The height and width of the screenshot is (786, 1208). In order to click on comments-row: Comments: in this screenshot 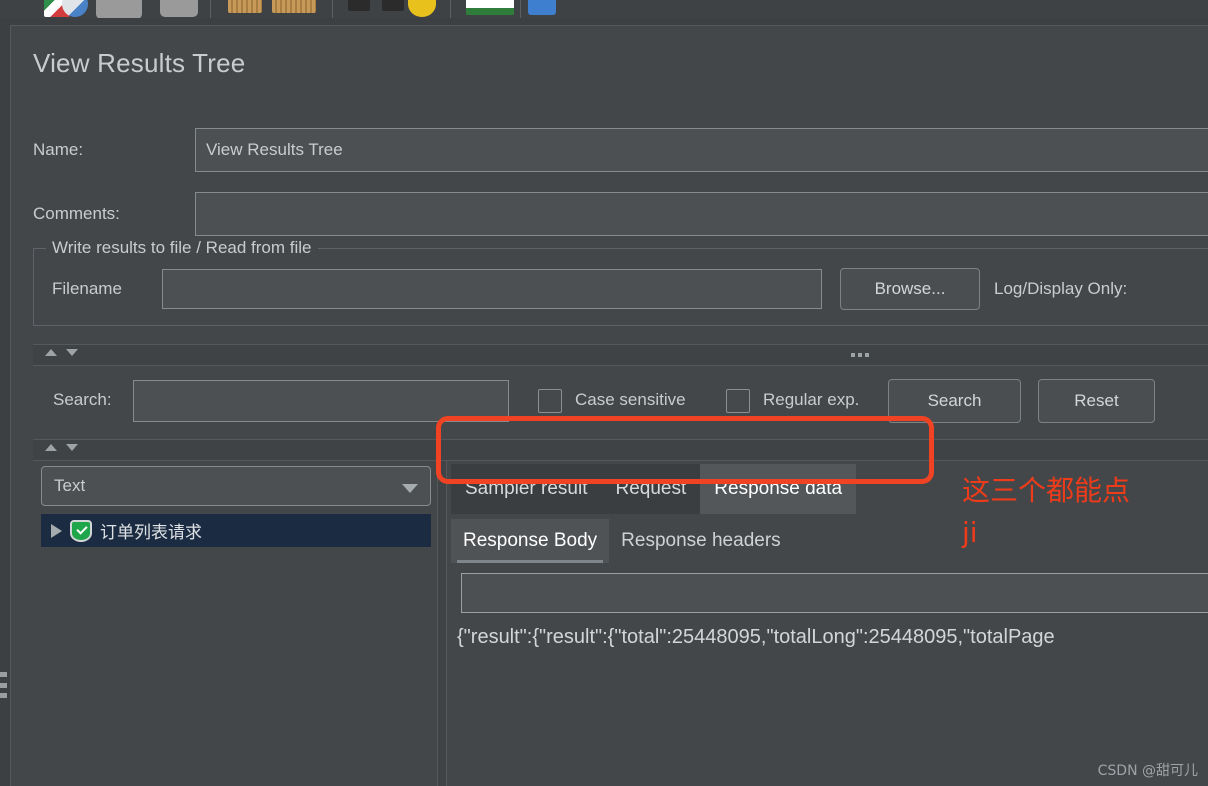, I will do `click(620, 214)`.